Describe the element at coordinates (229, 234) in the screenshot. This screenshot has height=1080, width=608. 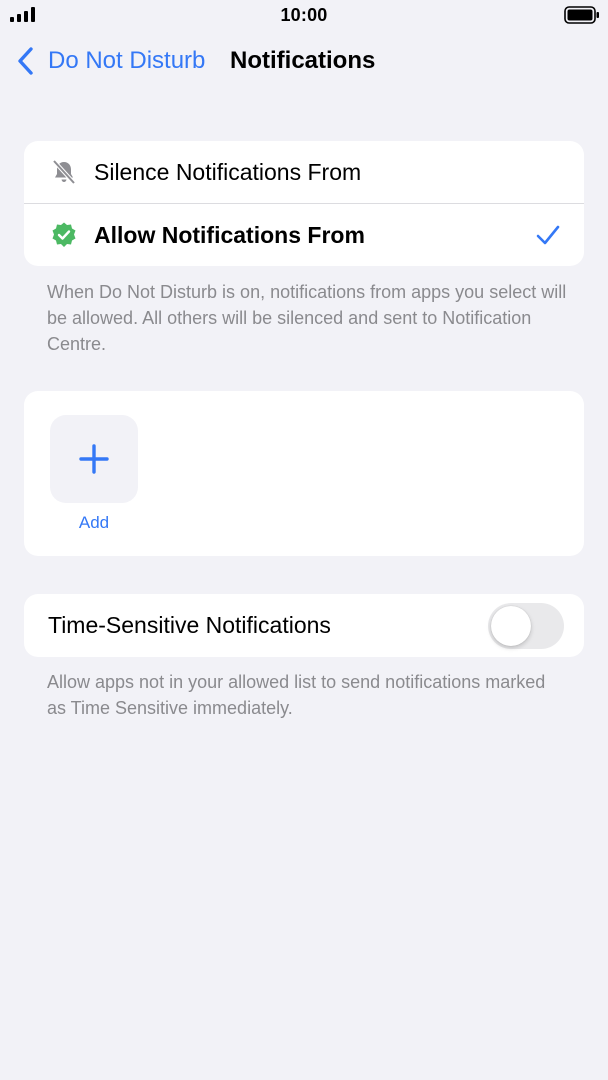
I see `option-label: Allow Notifications From` at that location.